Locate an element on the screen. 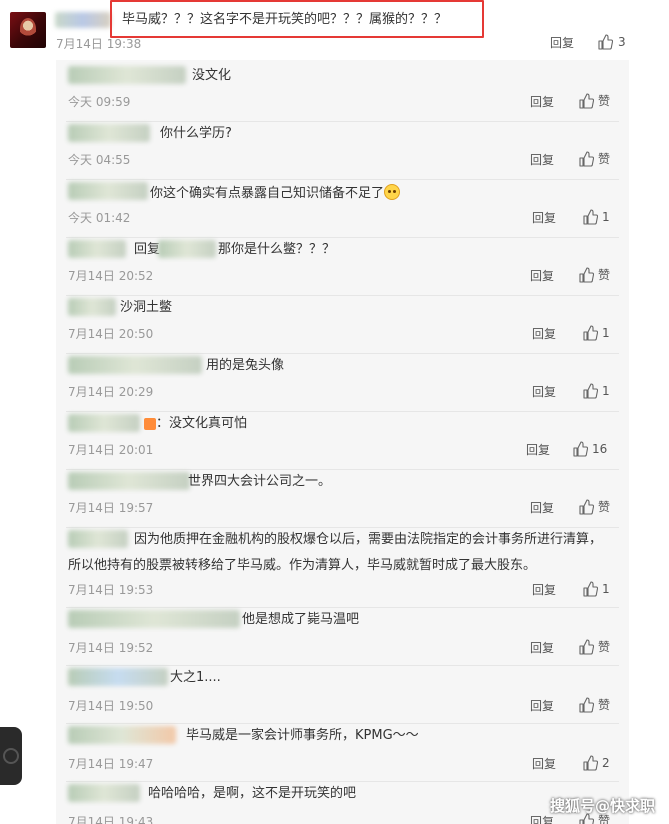  reply-time: 今天 04:55 is located at coordinates (99, 160).